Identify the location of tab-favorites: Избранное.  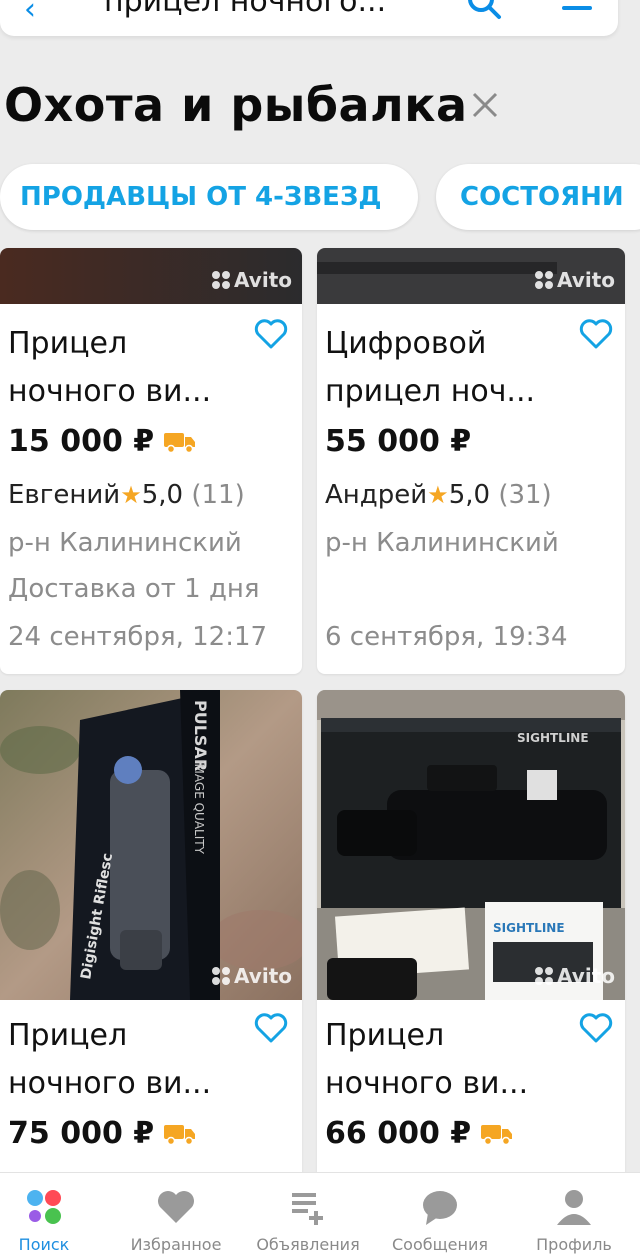
(176, 1215).